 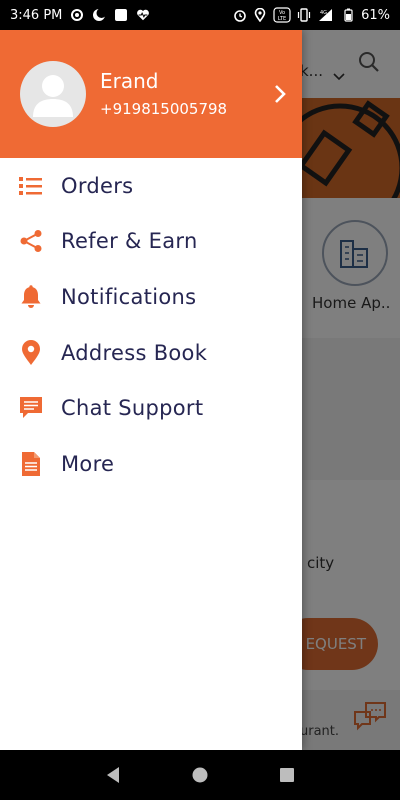 What do you see at coordinates (151, 464) in the screenshot?
I see `menu-item-more: More` at bounding box center [151, 464].